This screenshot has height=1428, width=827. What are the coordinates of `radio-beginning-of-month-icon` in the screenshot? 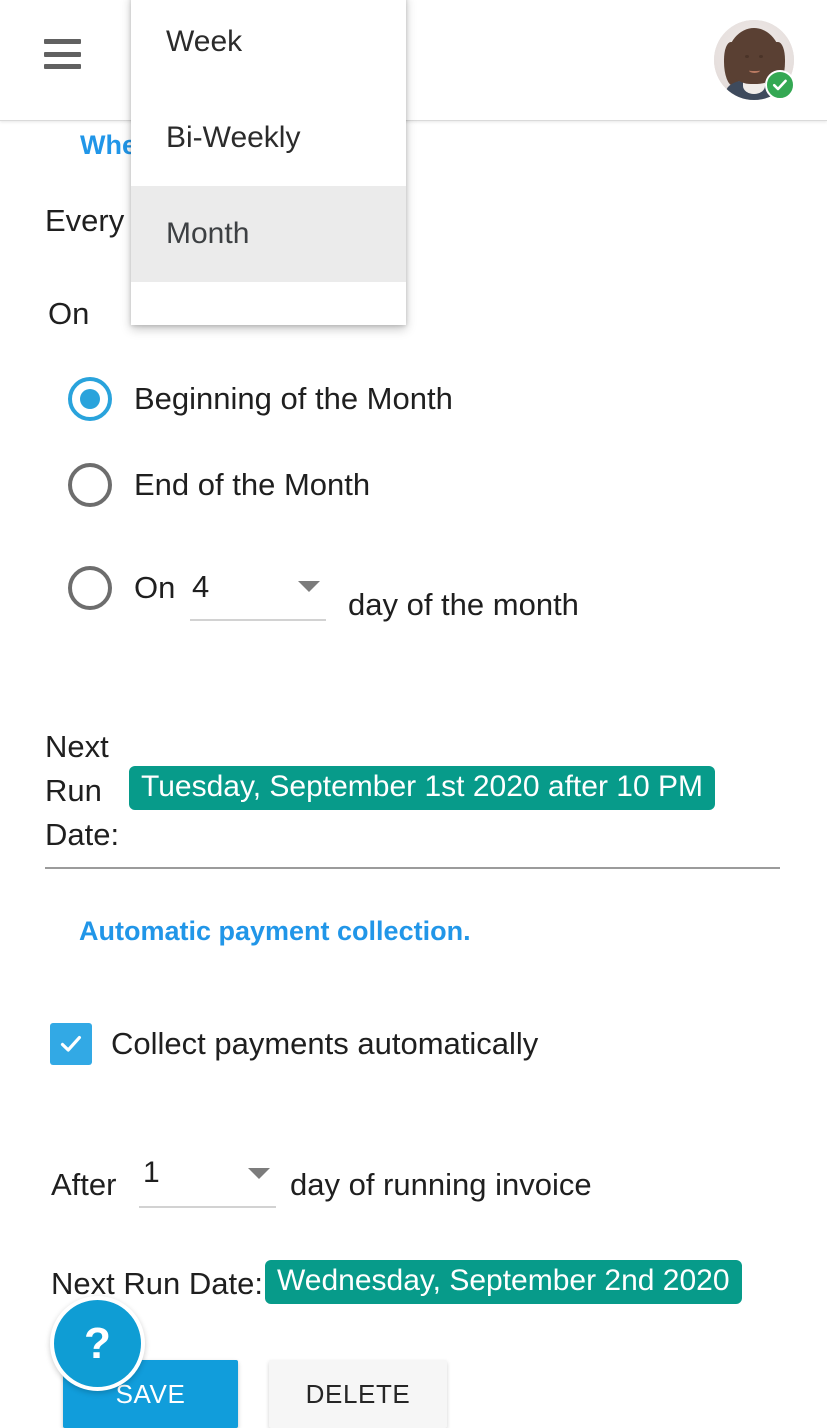 It's located at (90, 399).